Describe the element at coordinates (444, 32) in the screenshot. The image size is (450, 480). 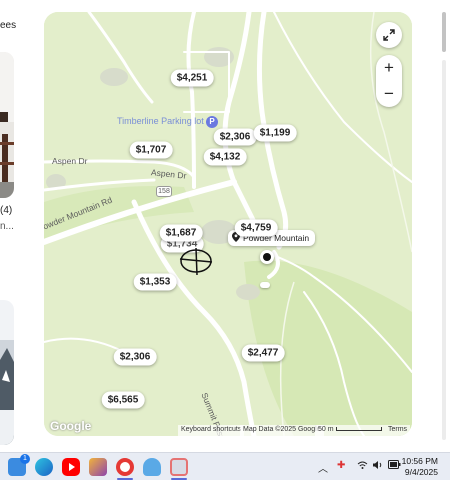
I see `scrollbar-thumb` at that location.